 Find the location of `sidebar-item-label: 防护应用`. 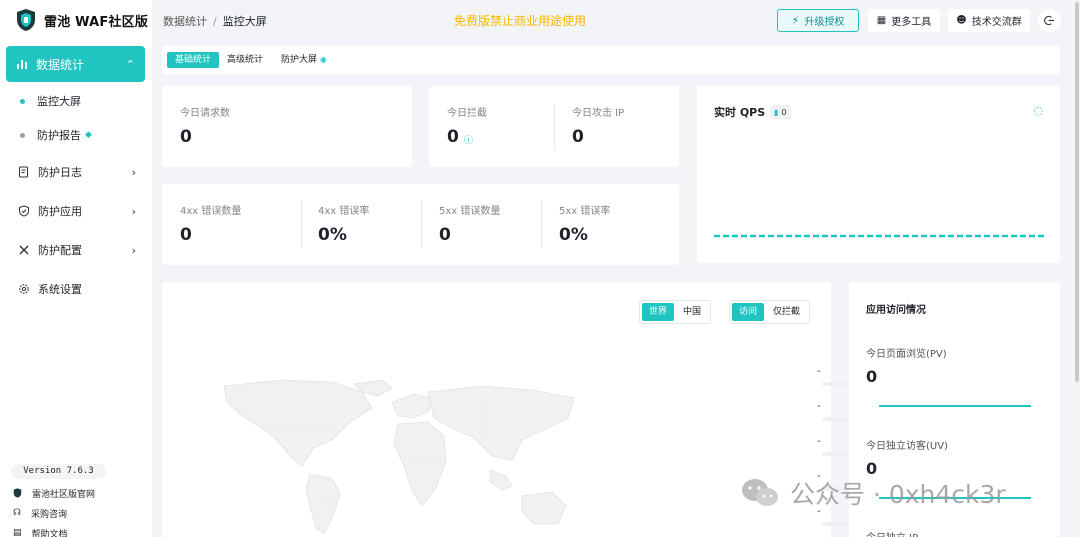

sidebar-item-label: 防护应用 is located at coordinates (60, 211).